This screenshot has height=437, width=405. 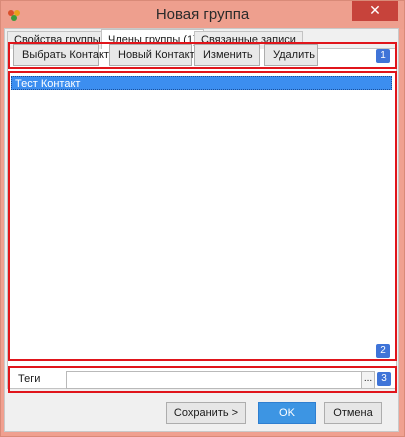 I want to click on tags-row: Теги ... 3, so click(x=200, y=381).